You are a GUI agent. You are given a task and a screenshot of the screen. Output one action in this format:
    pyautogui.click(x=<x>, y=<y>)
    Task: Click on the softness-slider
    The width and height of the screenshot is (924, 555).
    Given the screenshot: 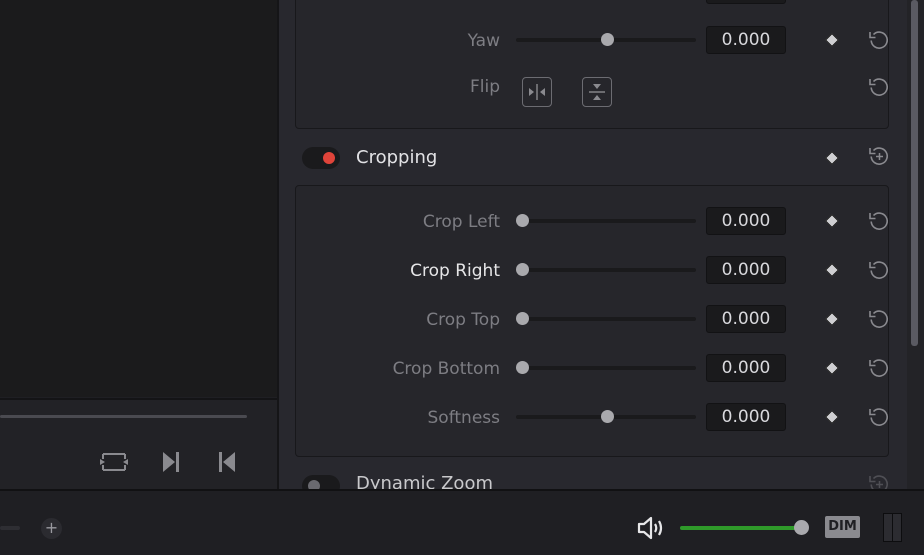 What is the action you would take?
    pyautogui.click(x=606, y=416)
    